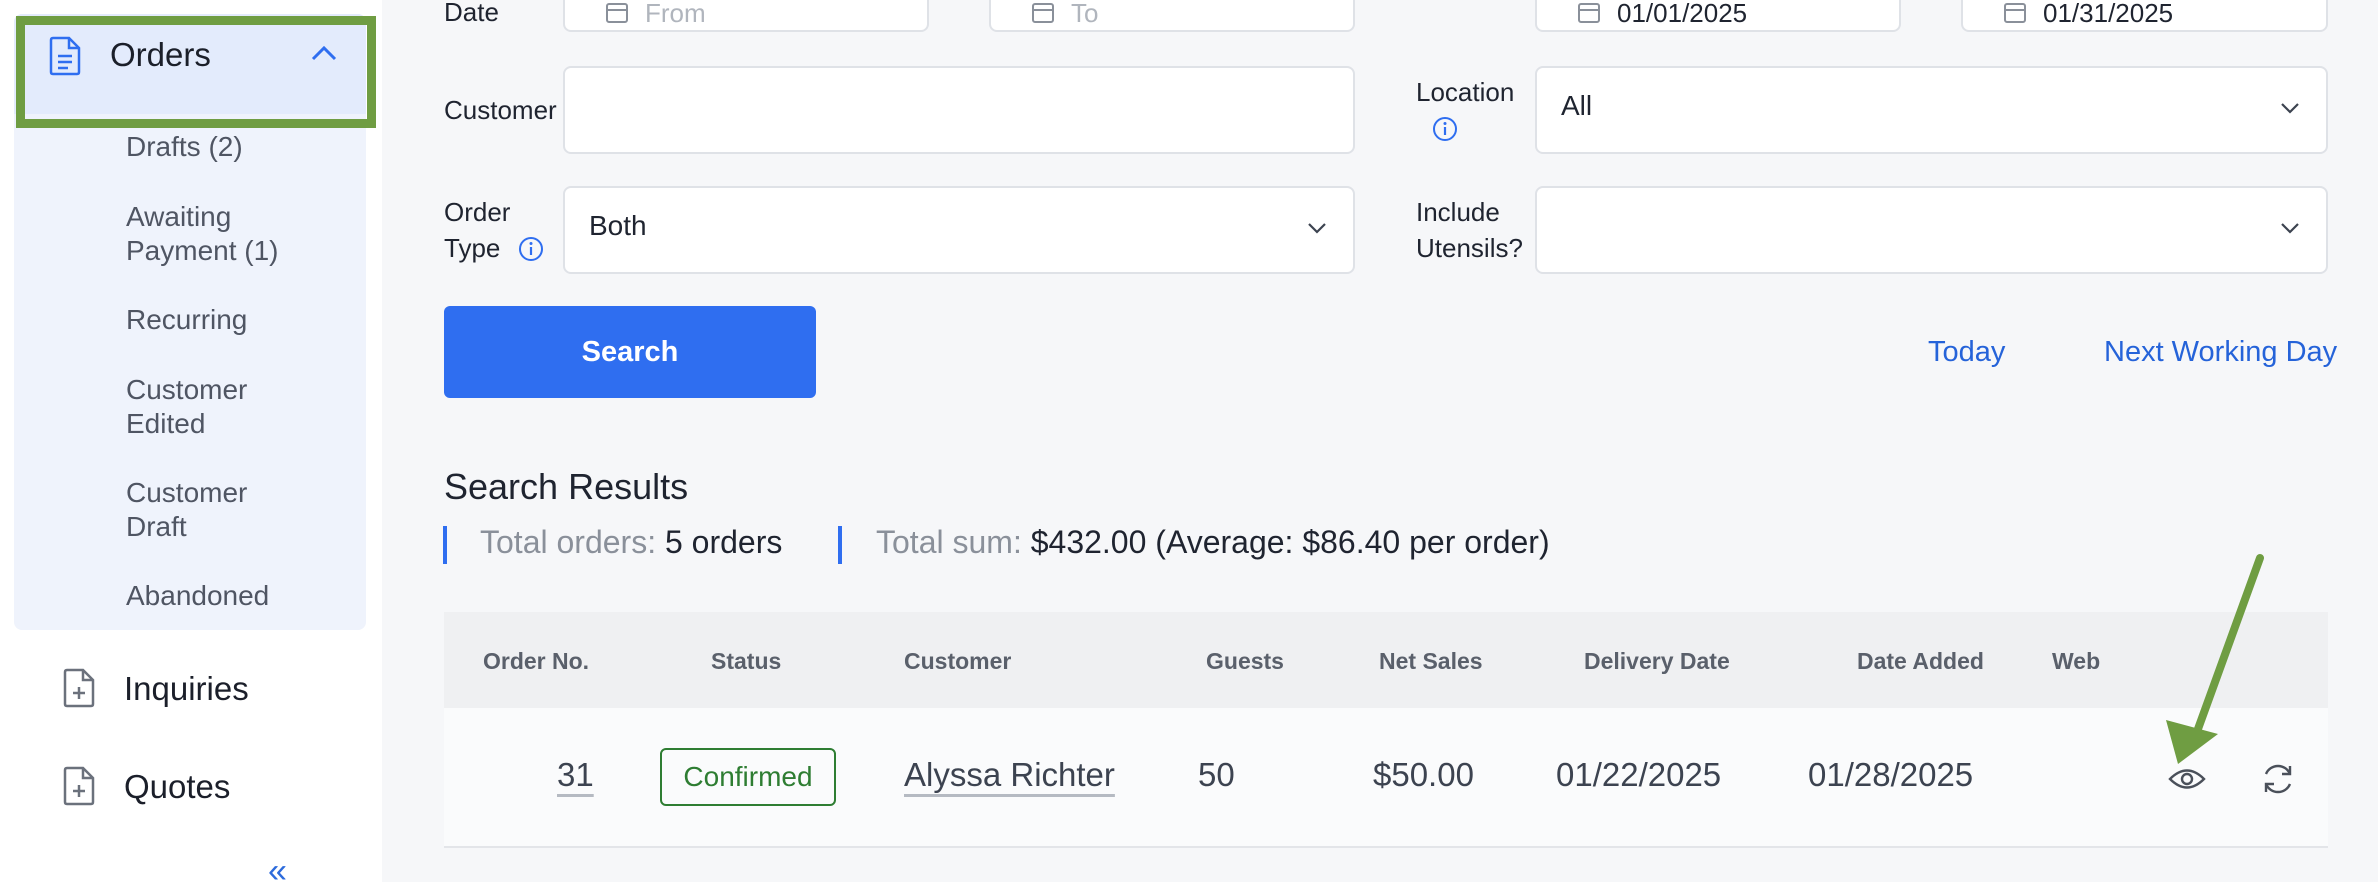 The height and width of the screenshot is (882, 2378). I want to click on column-header-net-sales: Net Sales, so click(1431, 661).